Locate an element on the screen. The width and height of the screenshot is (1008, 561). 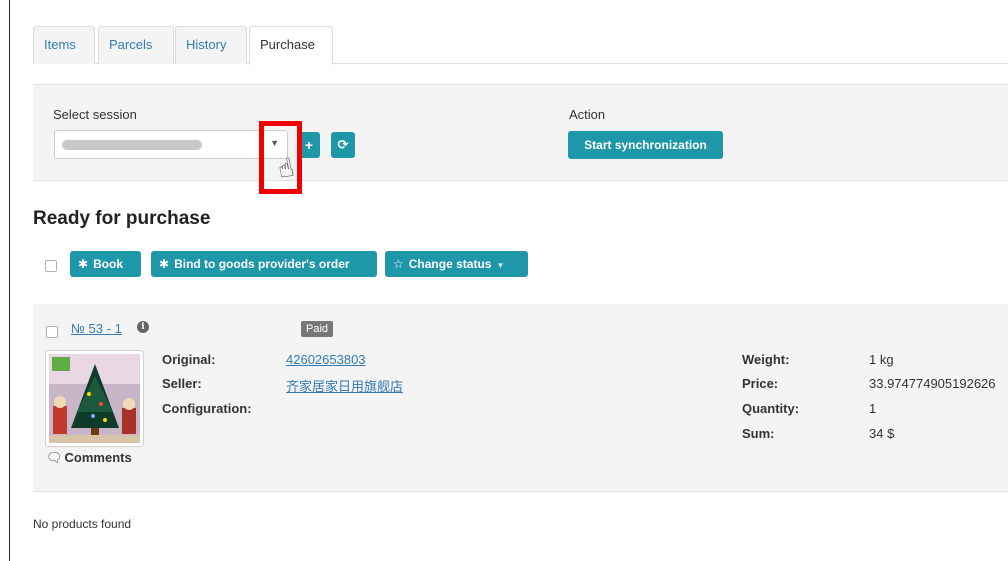
bind-button-label: Bind to goods provider's order is located at coordinates (262, 264).